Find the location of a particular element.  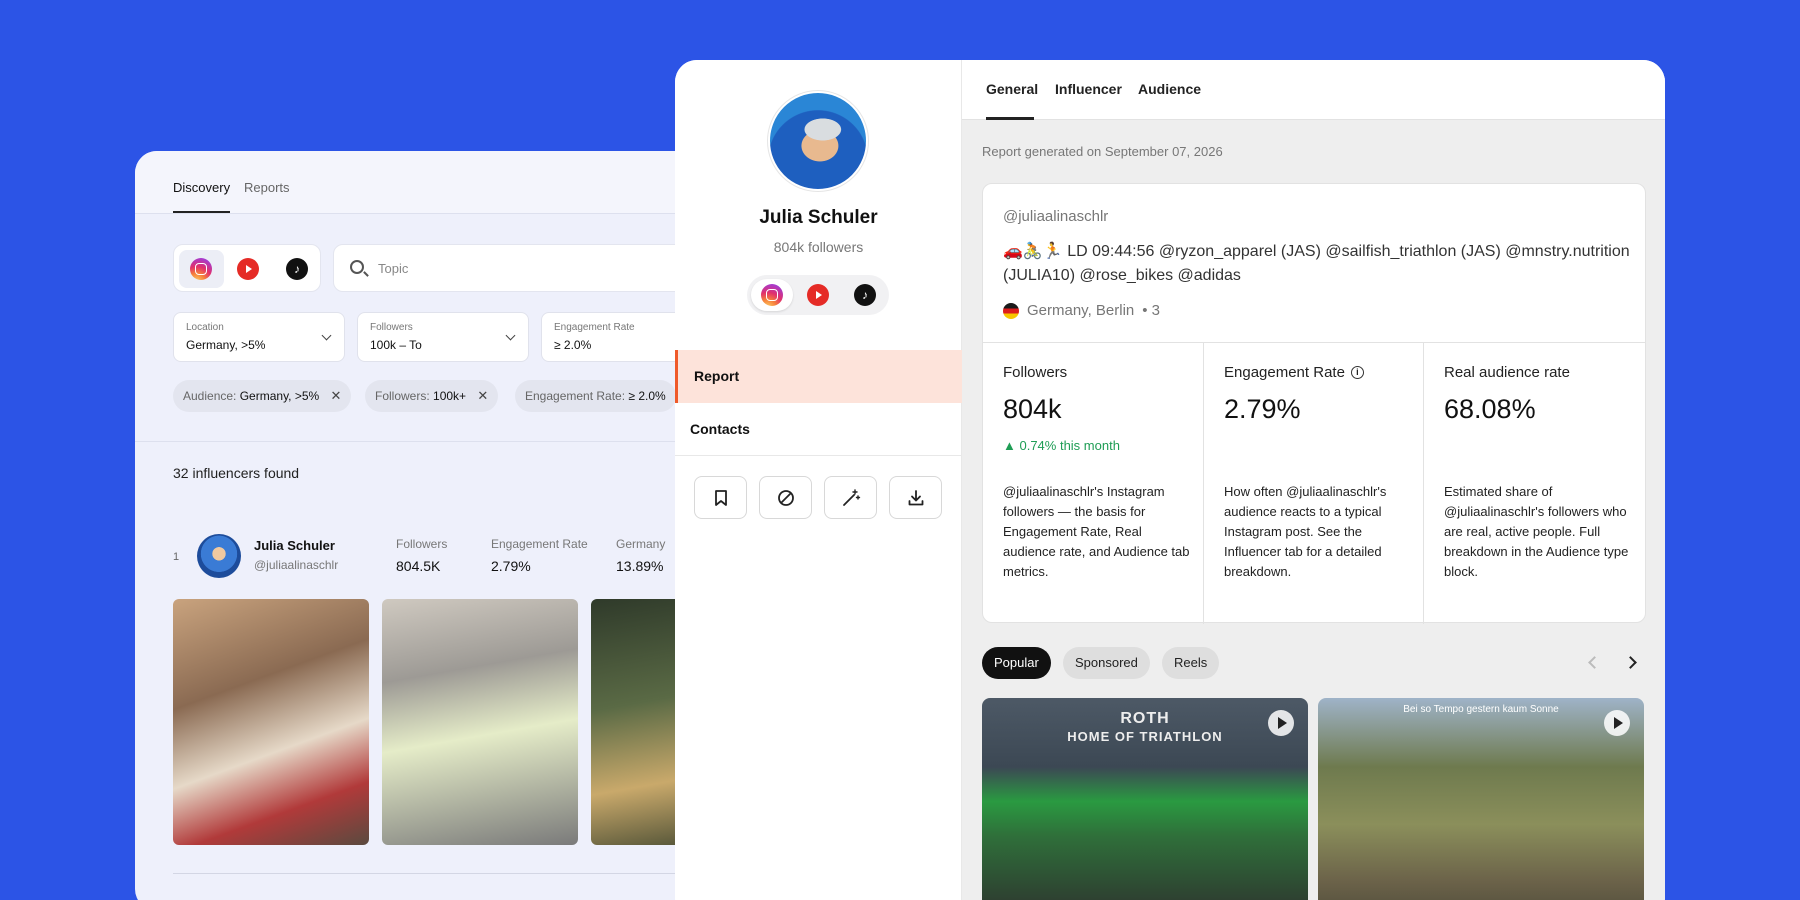

magic-wand-icon is located at coordinates (851, 497).